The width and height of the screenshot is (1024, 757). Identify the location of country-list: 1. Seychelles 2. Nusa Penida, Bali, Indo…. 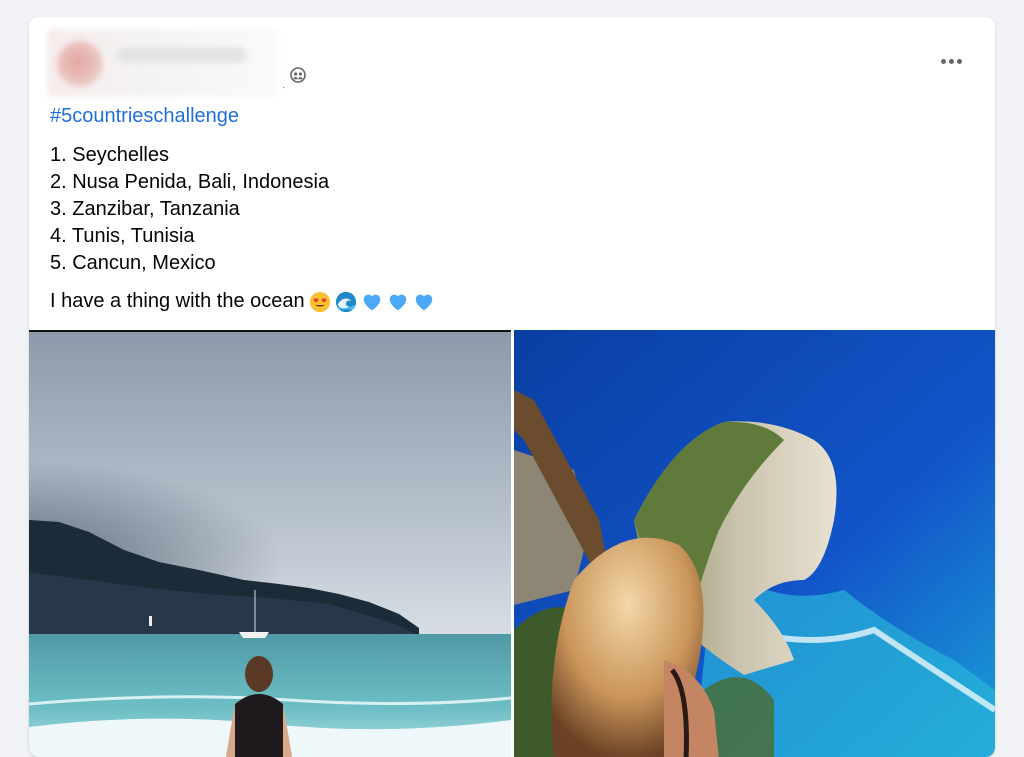
(189, 209).